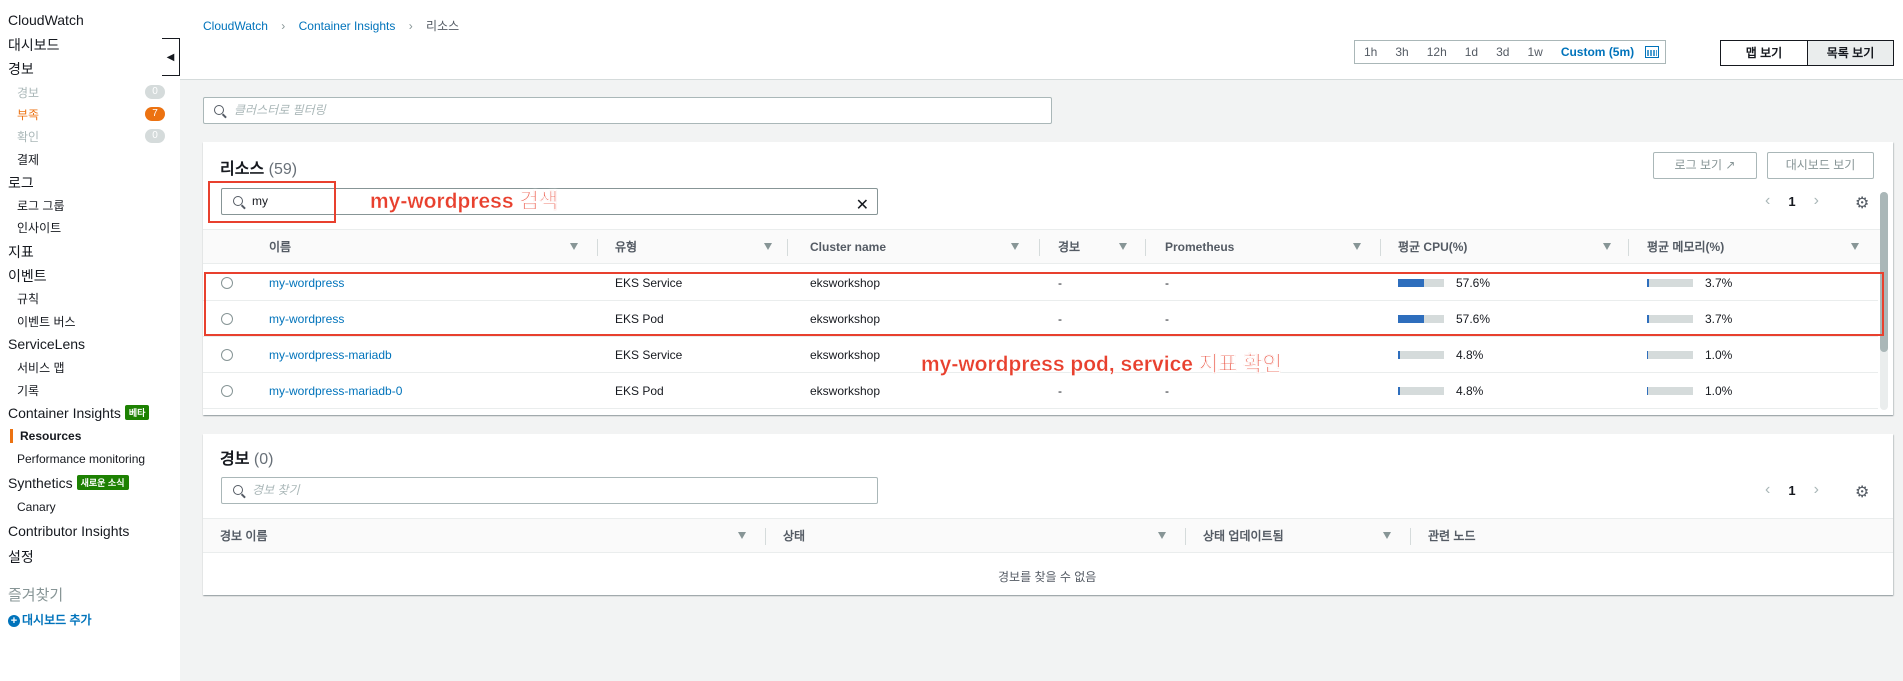 The height and width of the screenshot is (681, 1903). I want to click on sidebar-item-canary: Canary, so click(36, 507).